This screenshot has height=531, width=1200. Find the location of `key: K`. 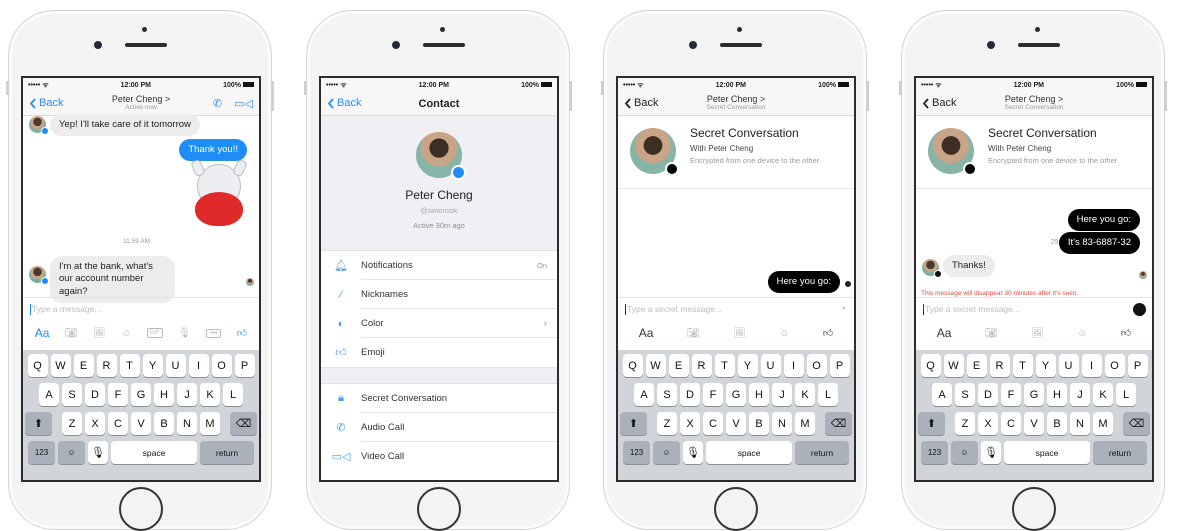

key: K is located at coordinates (1103, 394).